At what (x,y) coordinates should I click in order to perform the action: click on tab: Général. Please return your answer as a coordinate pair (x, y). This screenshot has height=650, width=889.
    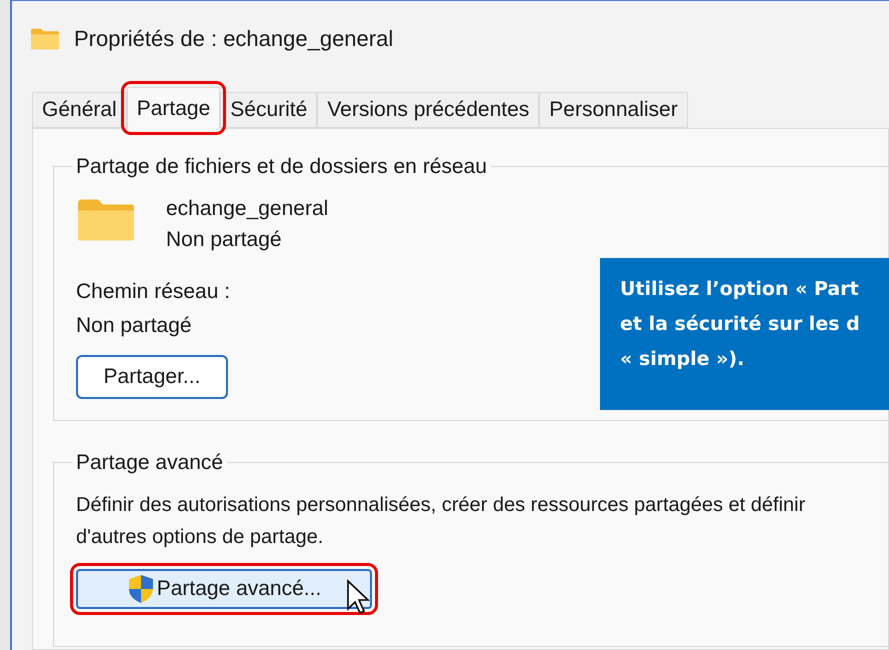
    Looking at the image, I should click on (79, 110).